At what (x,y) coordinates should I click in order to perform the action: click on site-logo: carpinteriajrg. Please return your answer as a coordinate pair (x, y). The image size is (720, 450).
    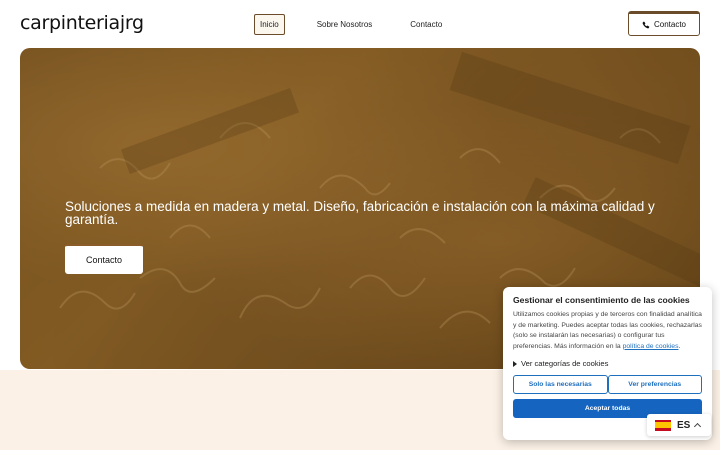
    Looking at the image, I should click on (82, 23).